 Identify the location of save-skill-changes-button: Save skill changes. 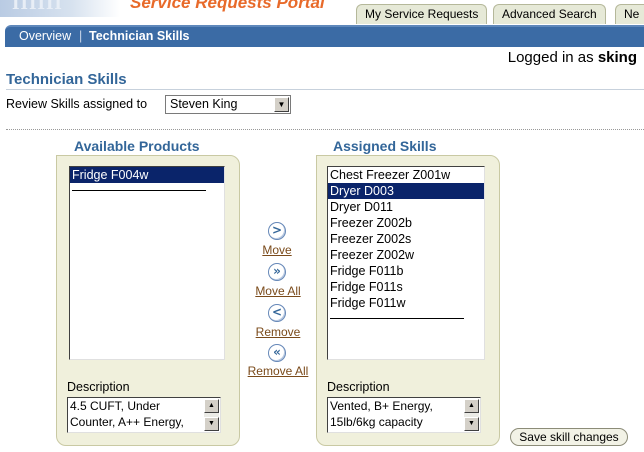
(569, 437).